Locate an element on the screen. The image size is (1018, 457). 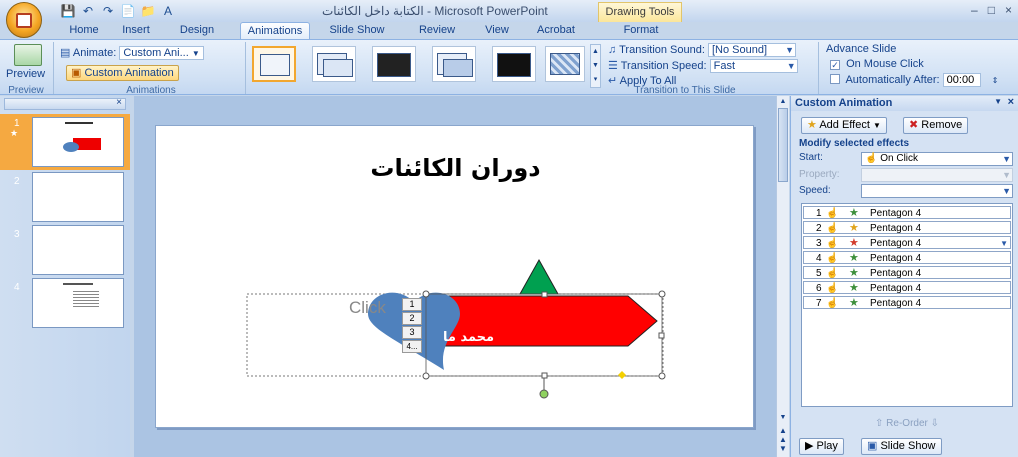
on-mouse-click-checkbox: ✓ is located at coordinates (835, 65).